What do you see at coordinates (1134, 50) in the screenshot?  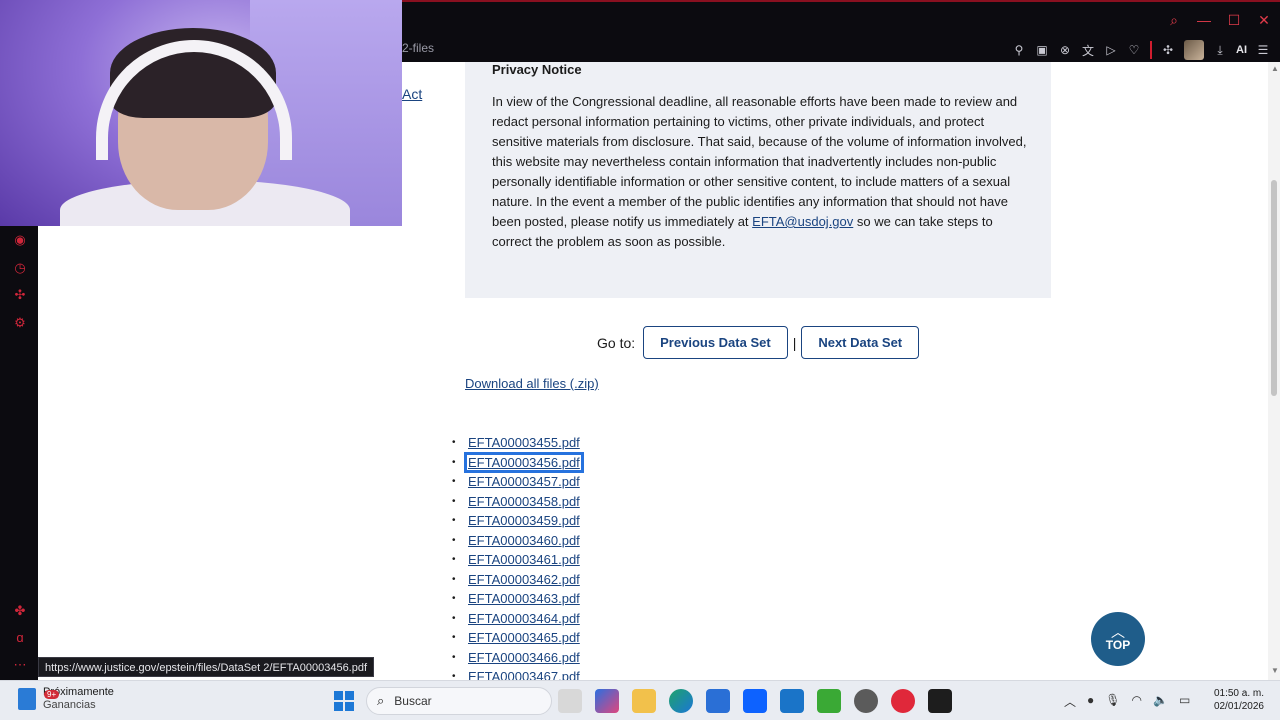 I see `heart-icon: ♡` at bounding box center [1134, 50].